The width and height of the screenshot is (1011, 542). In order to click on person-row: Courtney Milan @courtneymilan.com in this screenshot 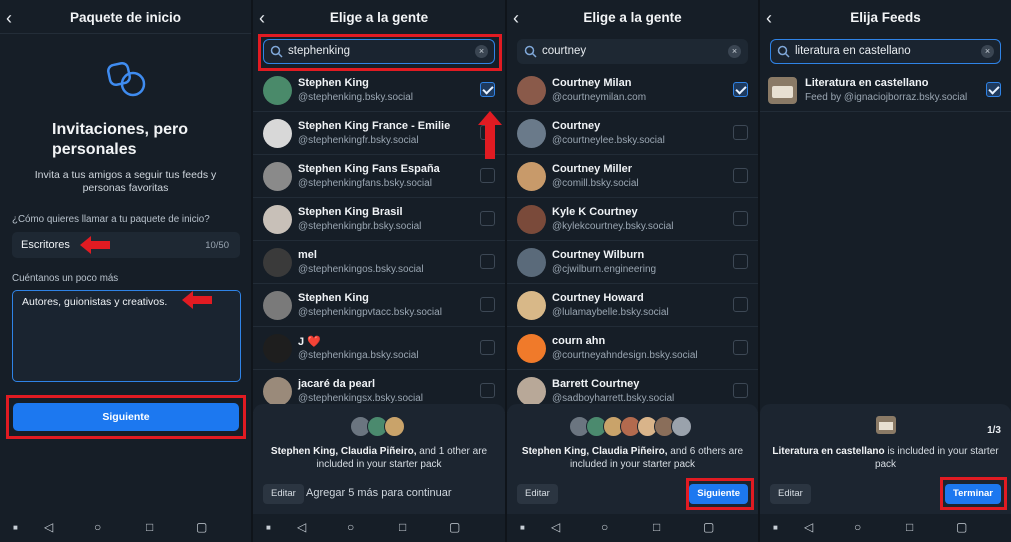, I will do `click(632, 90)`.